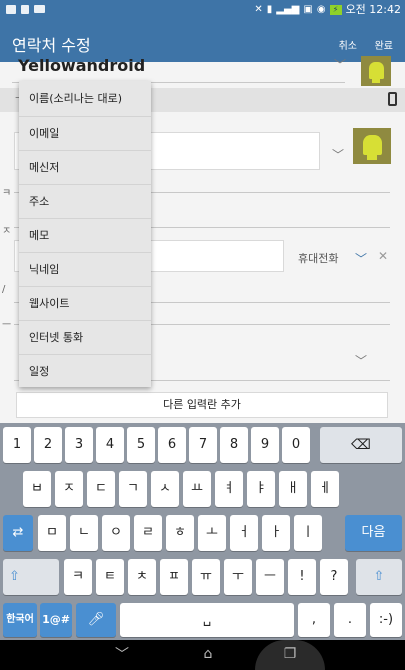 The width and height of the screenshot is (405, 670). Describe the element at coordinates (148, 533) in the screenshot. I see `key-rieul: ㄹ` at that location.